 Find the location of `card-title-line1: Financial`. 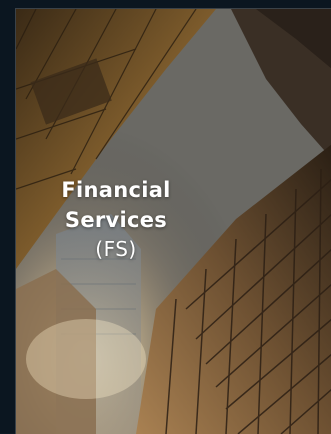

card-title-line1: Financial is located at coordinates (116, 190).